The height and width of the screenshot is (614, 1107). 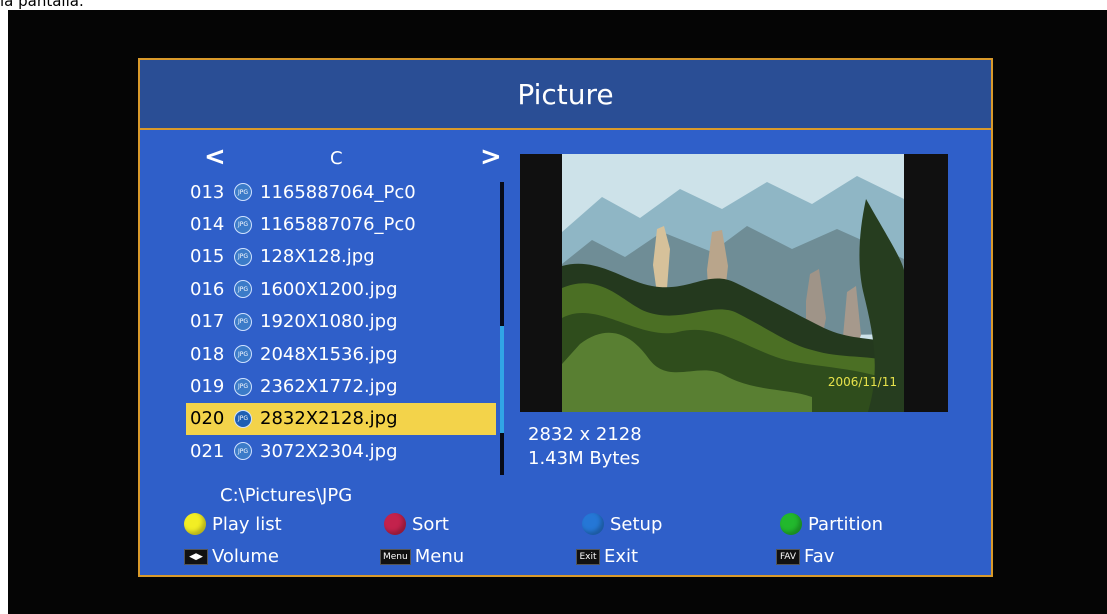 I want to click on file-list-item: 021 JPG 3072X2304.jpg, so click(x=341, y=451).